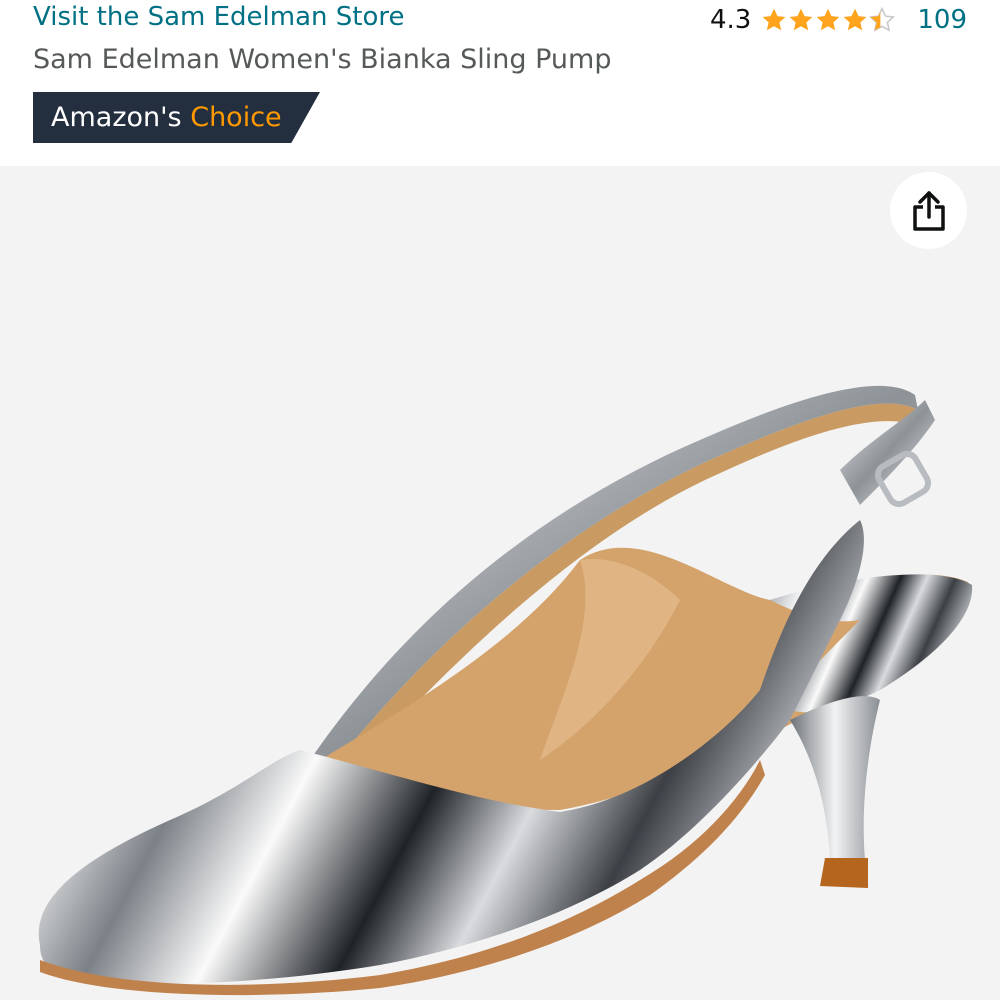 Image resolution: width=1000 pixels, height=1000 pixels. I want to click on heel-tip, so click(844, 873).